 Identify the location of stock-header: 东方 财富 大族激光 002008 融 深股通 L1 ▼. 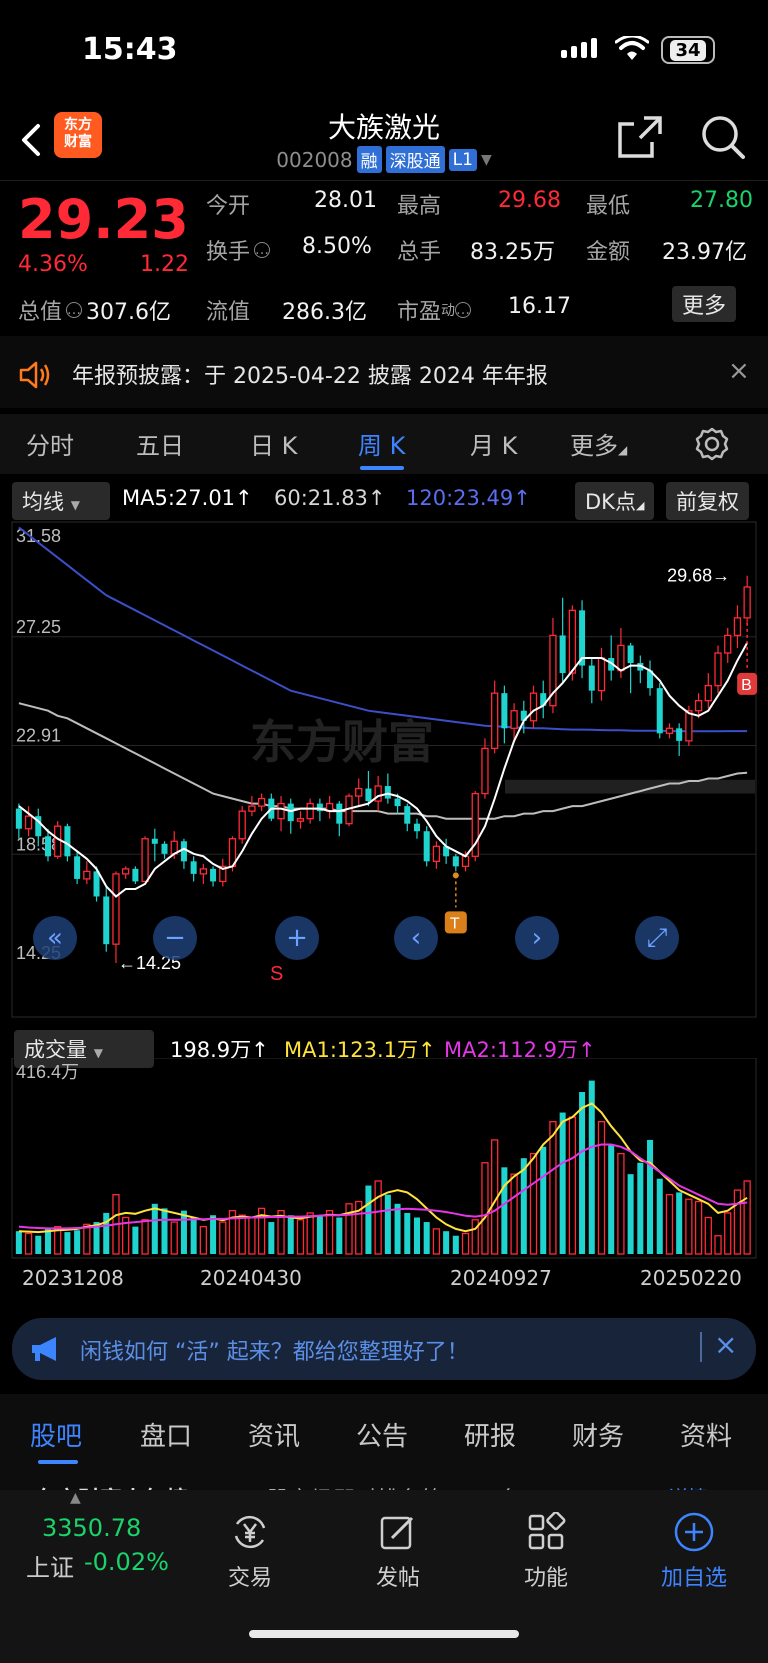
(384, 140).